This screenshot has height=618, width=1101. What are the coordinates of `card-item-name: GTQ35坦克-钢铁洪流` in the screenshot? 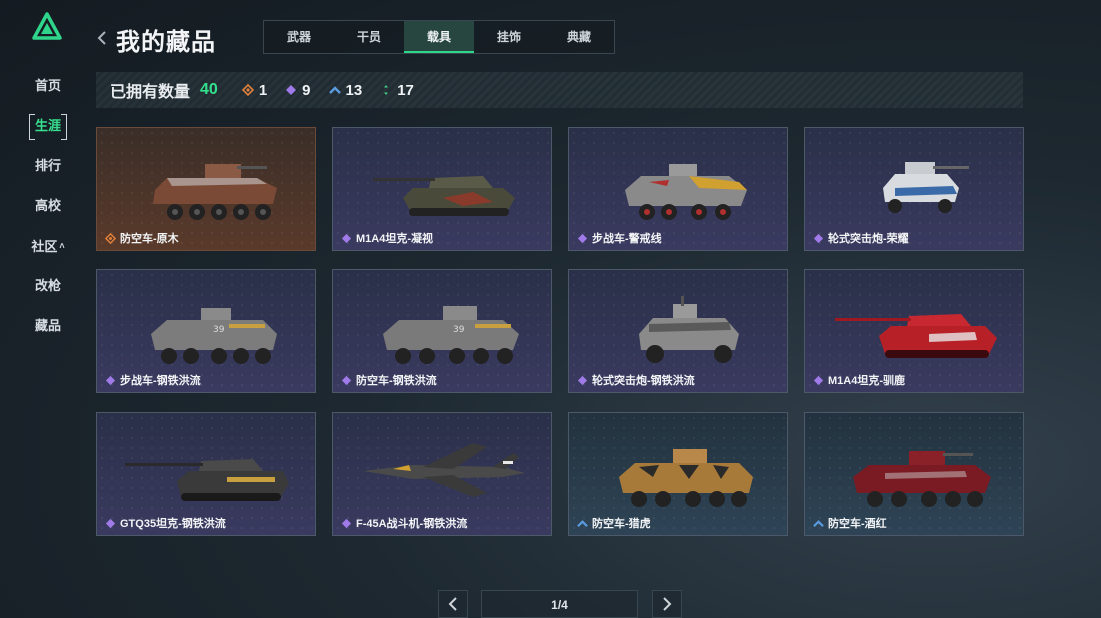 It's located at (173, 524).